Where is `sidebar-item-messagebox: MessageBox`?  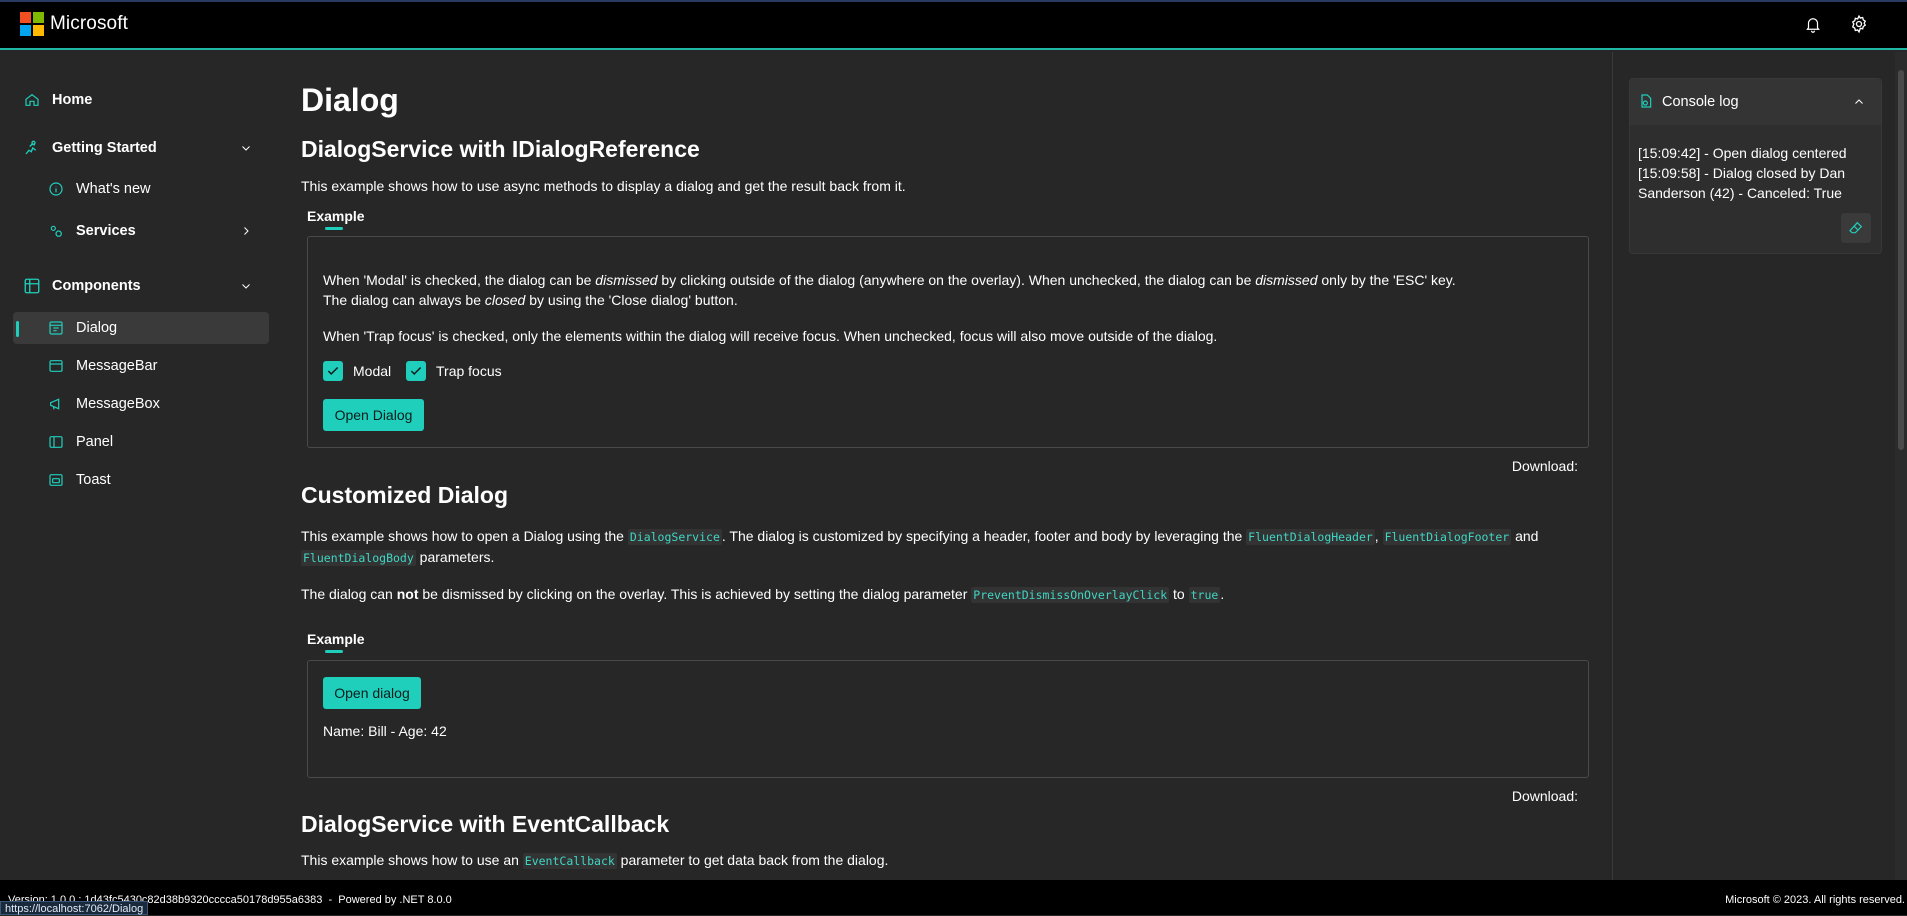 sidebar-item-messagebox: MessageBox is located at coordinates (146, 404).